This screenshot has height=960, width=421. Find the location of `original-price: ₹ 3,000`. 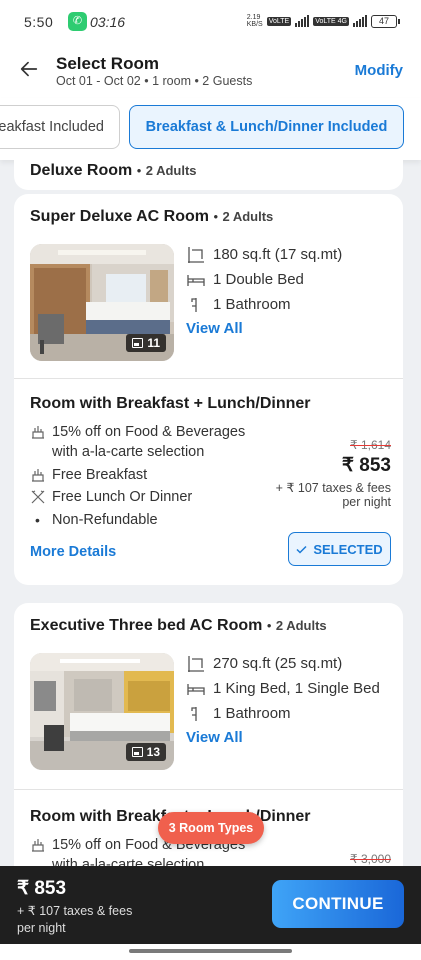

original-price: ₹ 3,000 is located at coordinates (370, 859).